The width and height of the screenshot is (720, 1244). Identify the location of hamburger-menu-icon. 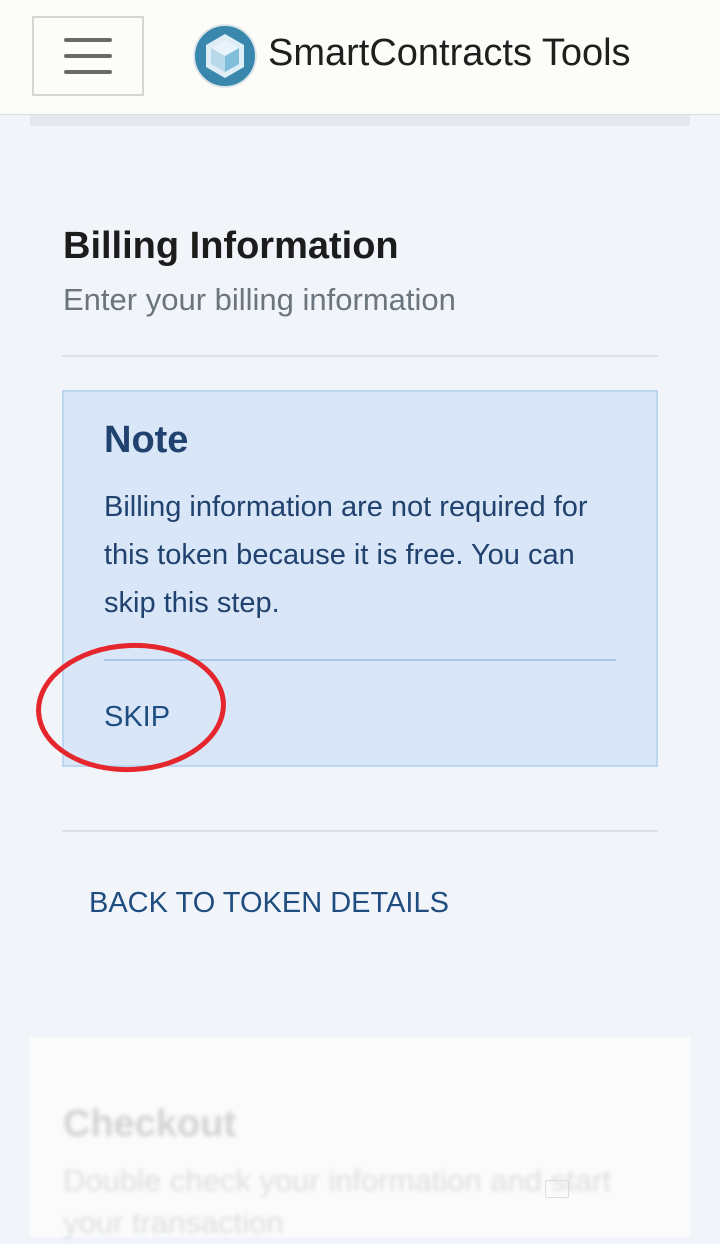
(88, 40).